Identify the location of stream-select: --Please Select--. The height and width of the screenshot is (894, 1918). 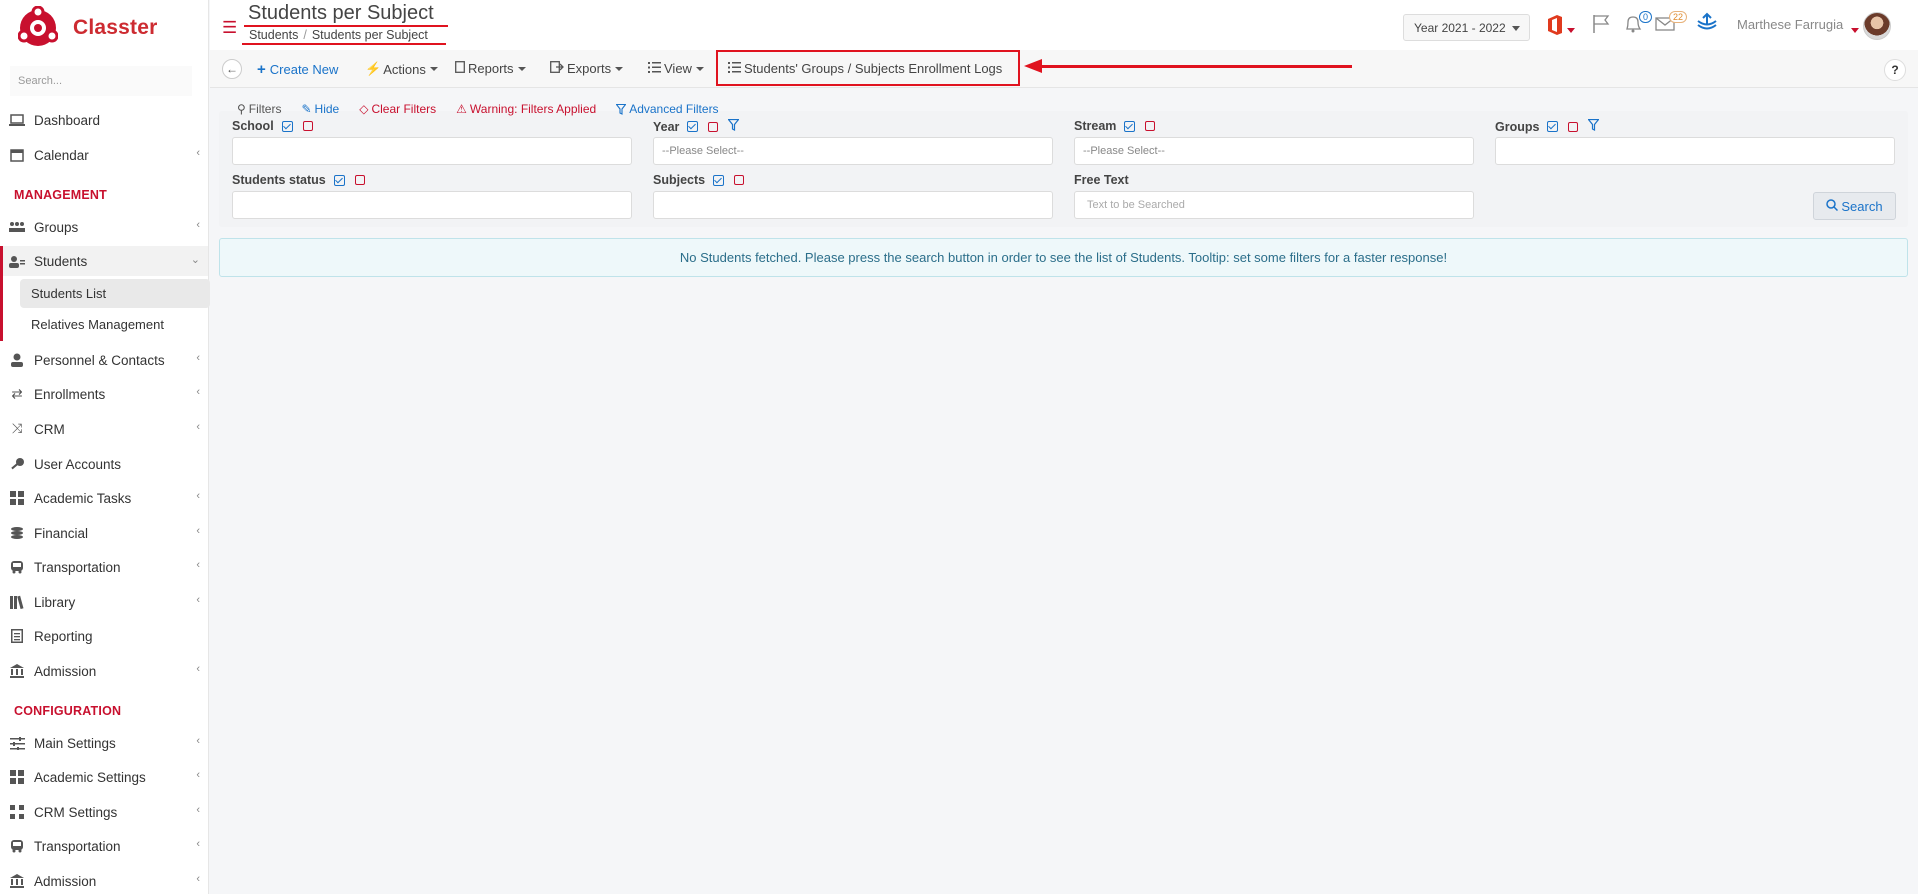
(1274, 151).